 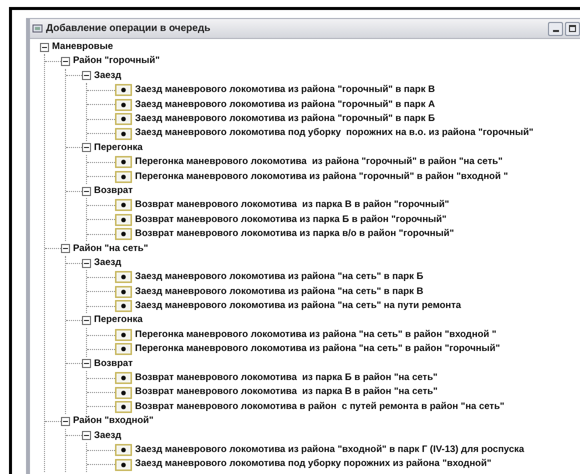 What do you see at coordinates (298, 306) in the screenshot?
I see `operation-item: Заезд маневрового локомотива из района "на сеть" на пути ремонта` at bounding box center [298, 306].